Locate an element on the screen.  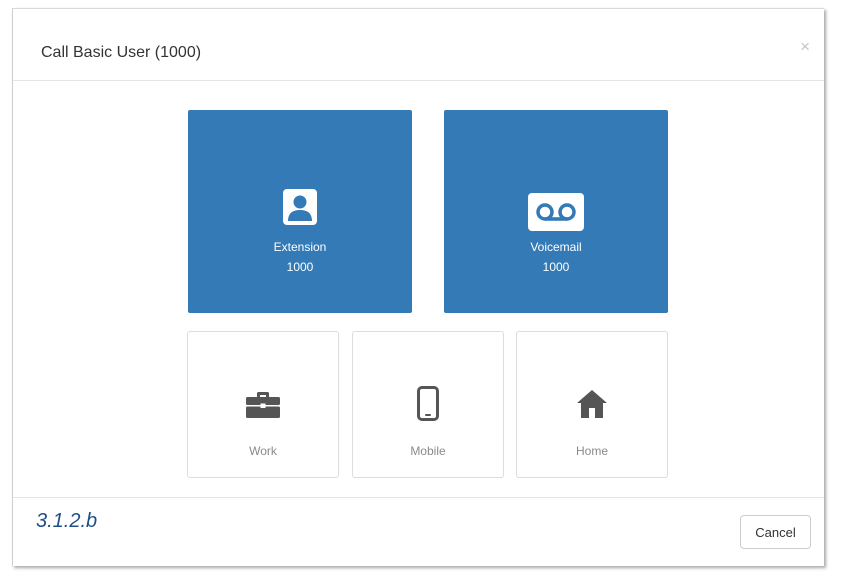
voicemail-icon is located at coordinates (556, 212).